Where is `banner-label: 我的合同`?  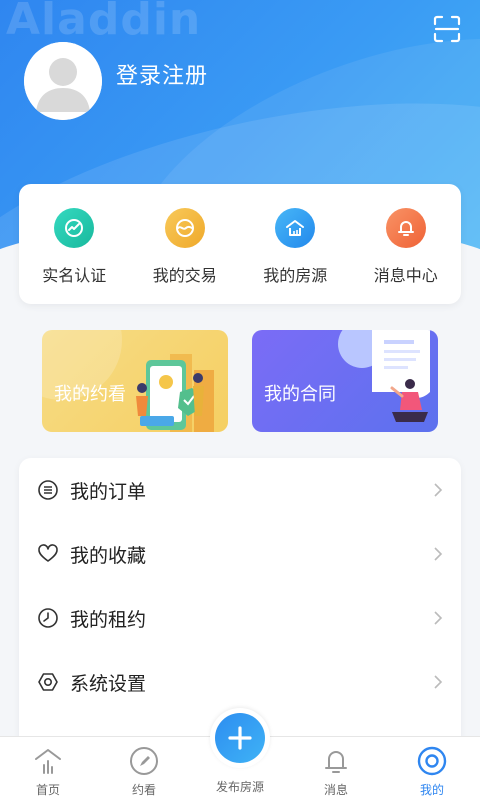 banner-label: 我的合同 is located at coordinates (300, 394).